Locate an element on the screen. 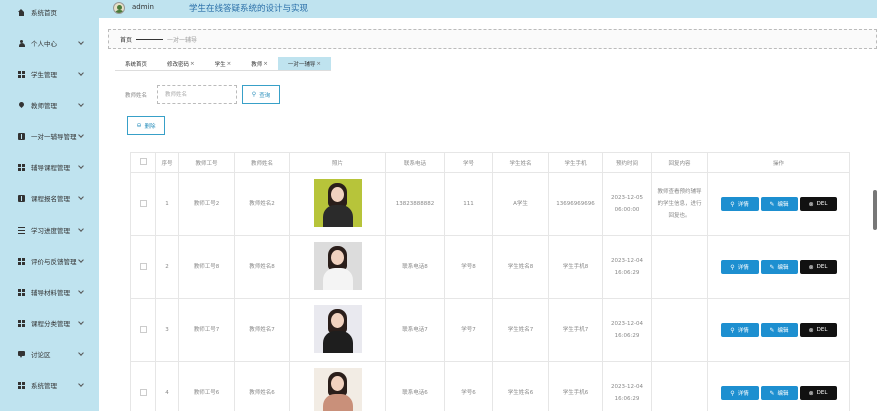  cell-phone: 联系电话8 is located at coordinates (415, 267).